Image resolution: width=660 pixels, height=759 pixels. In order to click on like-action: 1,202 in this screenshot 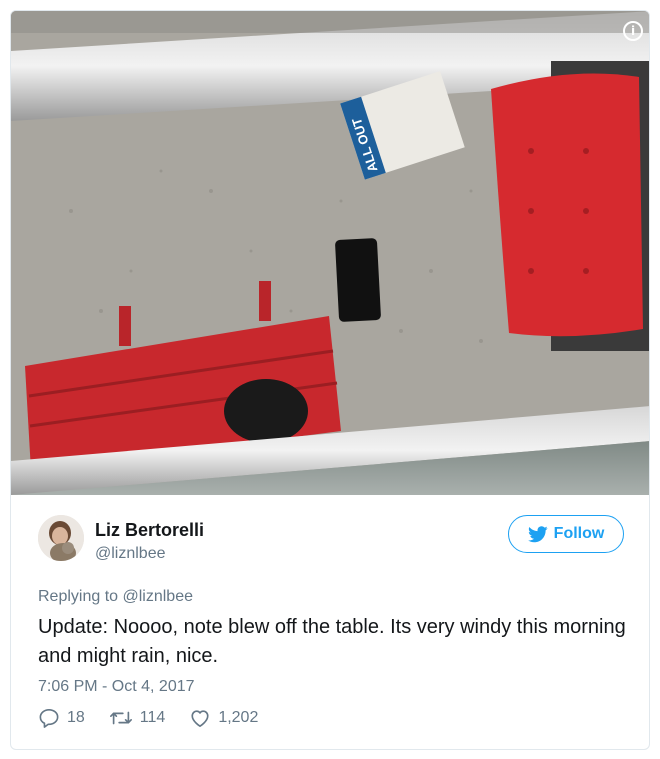, I will do `click(223, 718)`.